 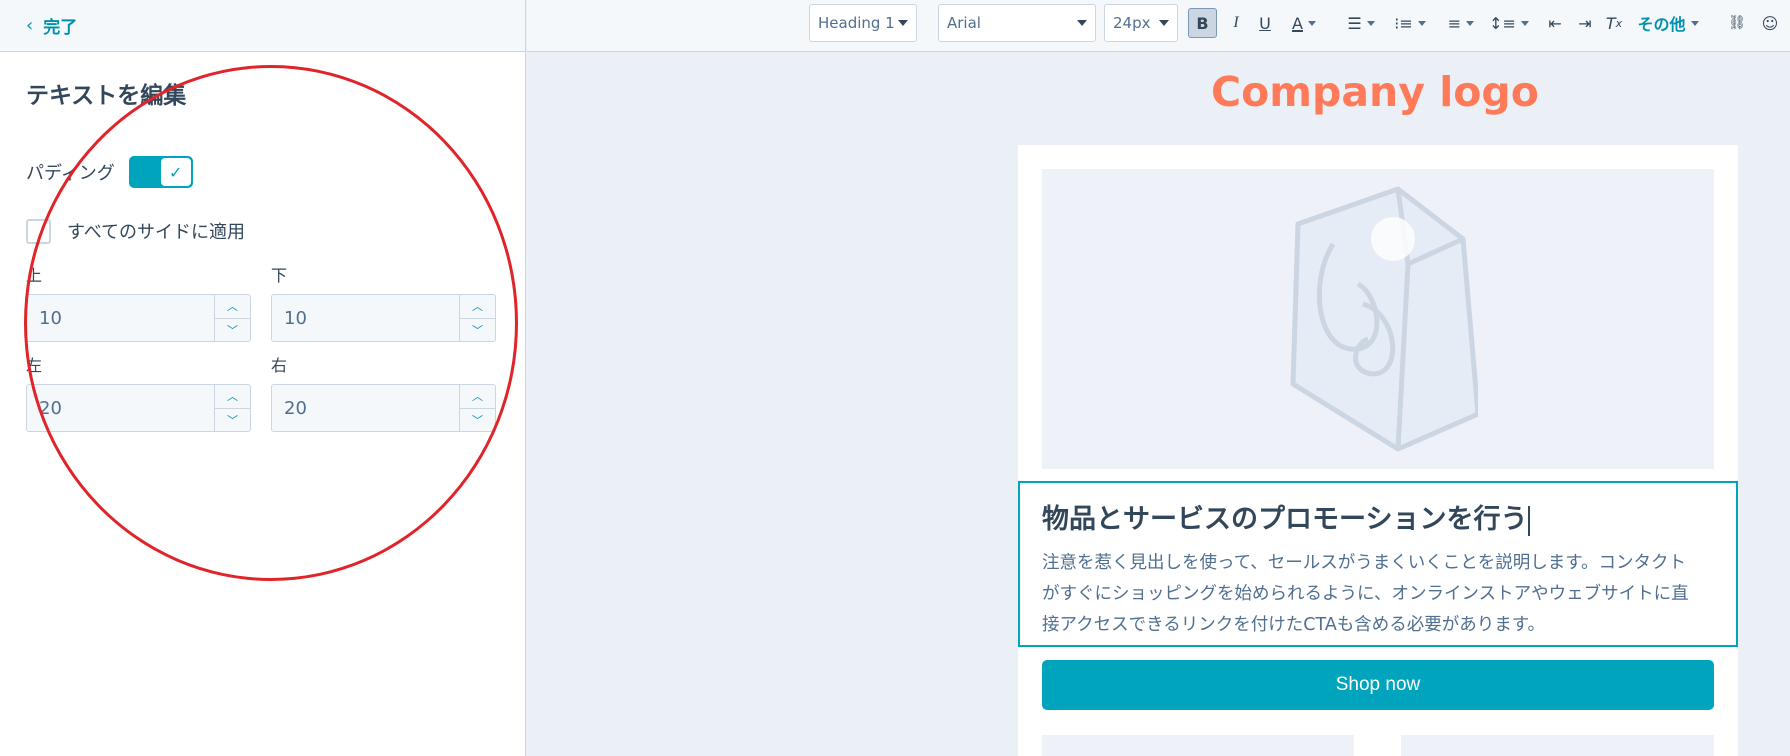 I want to click on company-logo: Company logo, so click(x=1375, y=92).